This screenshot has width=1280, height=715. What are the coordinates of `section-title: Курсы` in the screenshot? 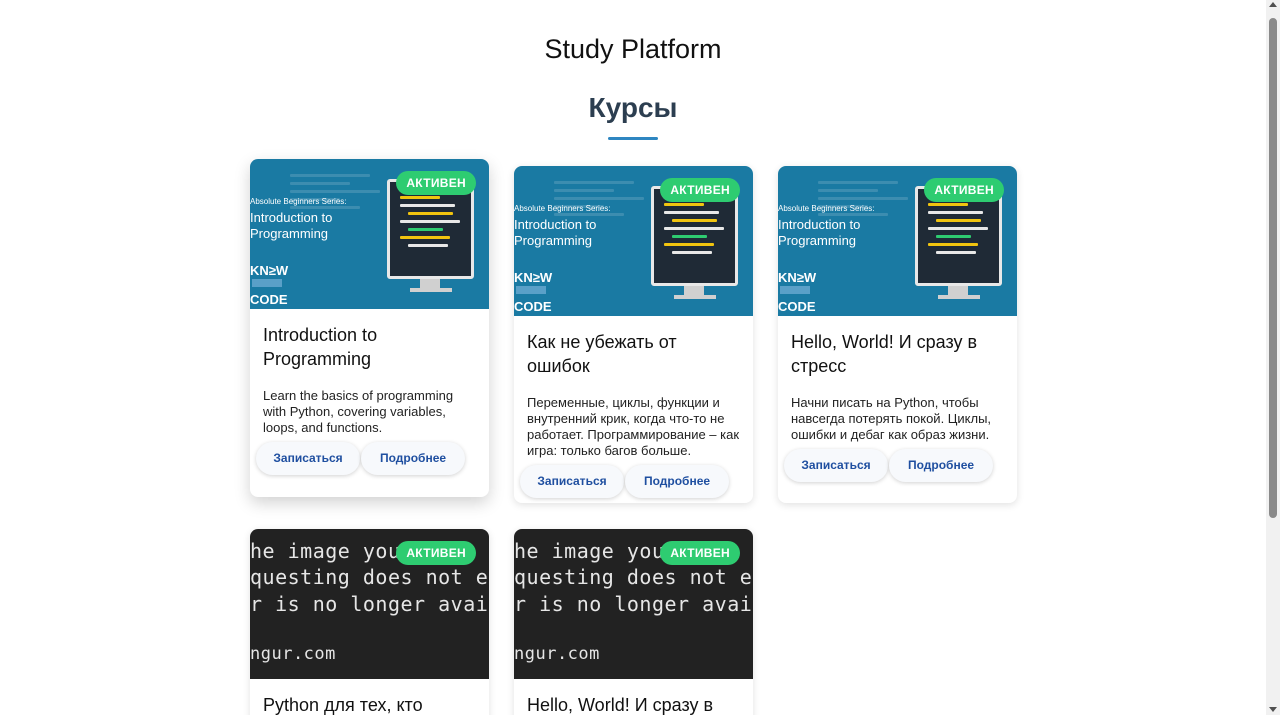 It's located at (633, 107).